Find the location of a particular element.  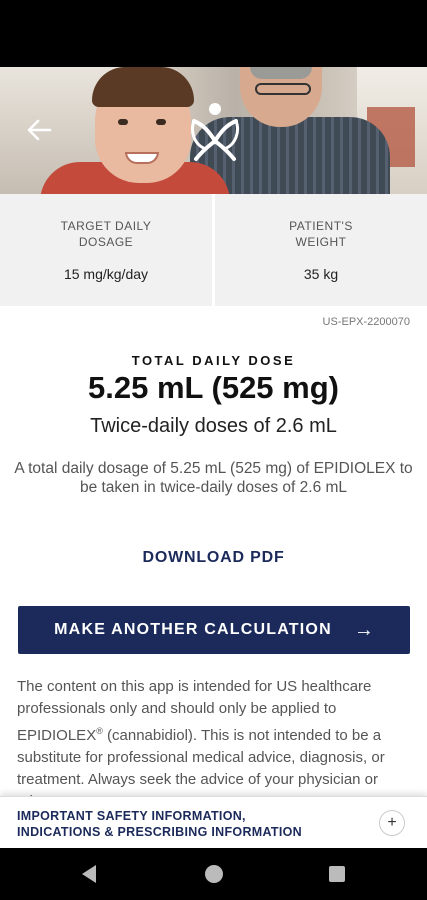

nav-recents-icon is located at coordinates (337, 874).